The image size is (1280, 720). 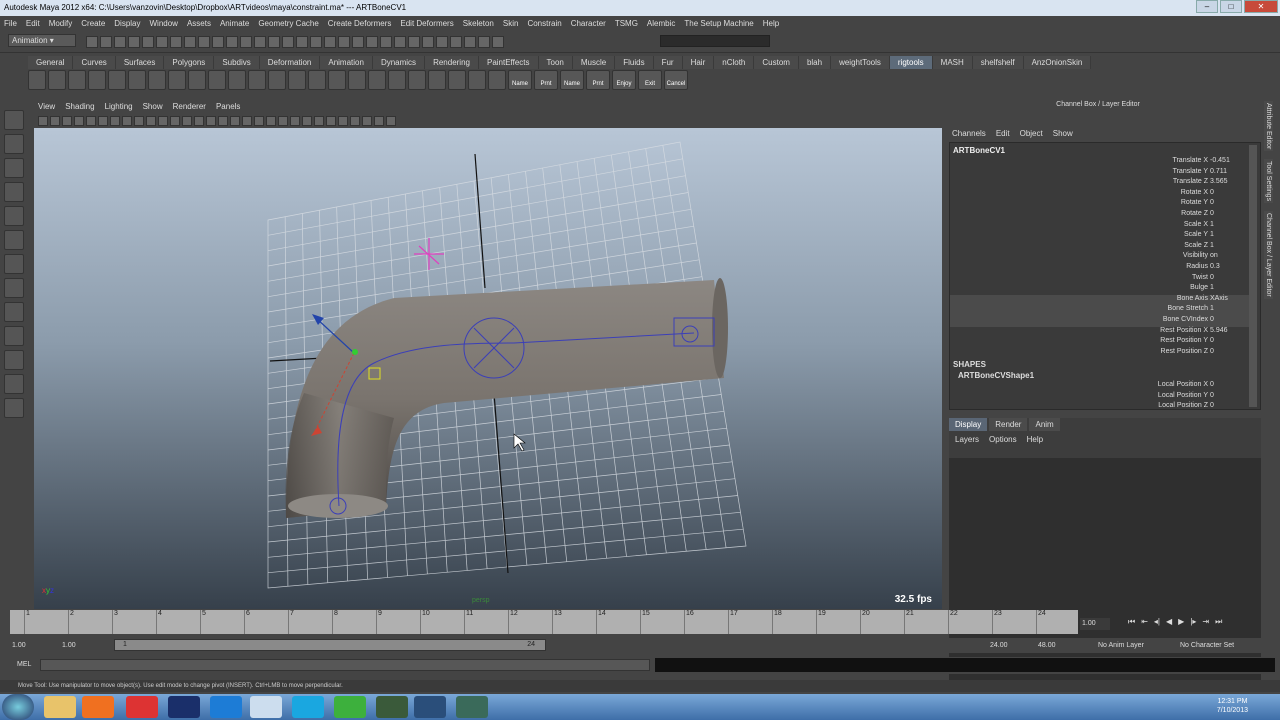 I want to click on shelf-tab-fluids: Fluids, so click(x=634, y=62).